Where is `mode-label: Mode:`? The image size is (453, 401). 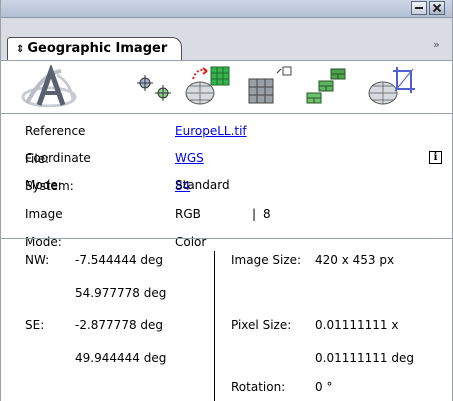 mode-label: Mode: is located at coordinates (43, 185).